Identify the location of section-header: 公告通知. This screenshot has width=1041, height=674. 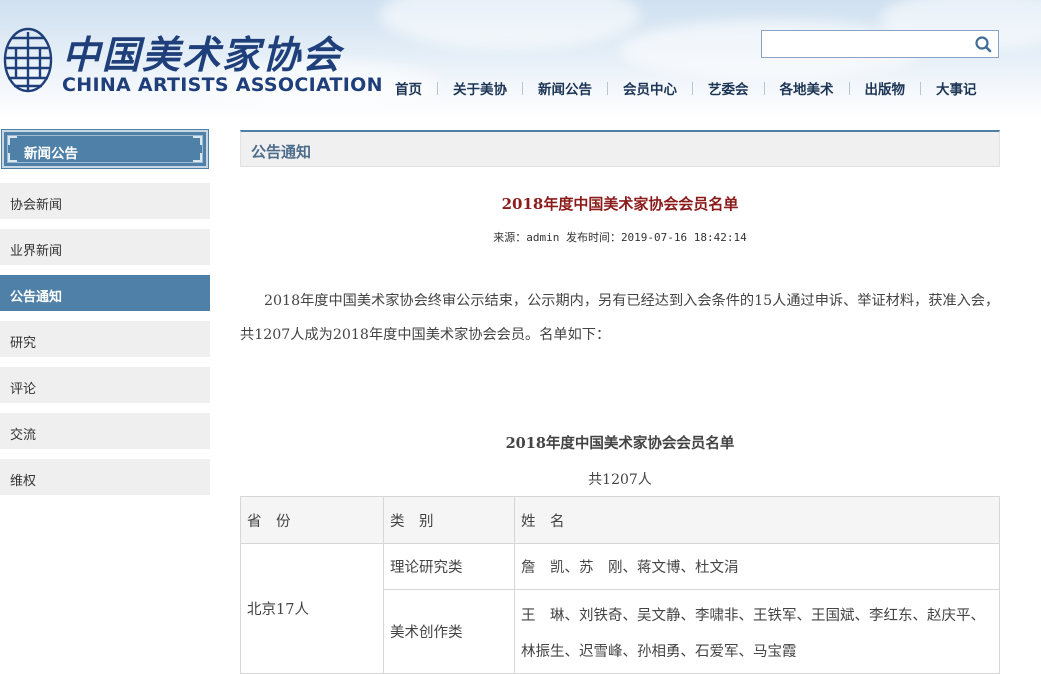
(620, 148).